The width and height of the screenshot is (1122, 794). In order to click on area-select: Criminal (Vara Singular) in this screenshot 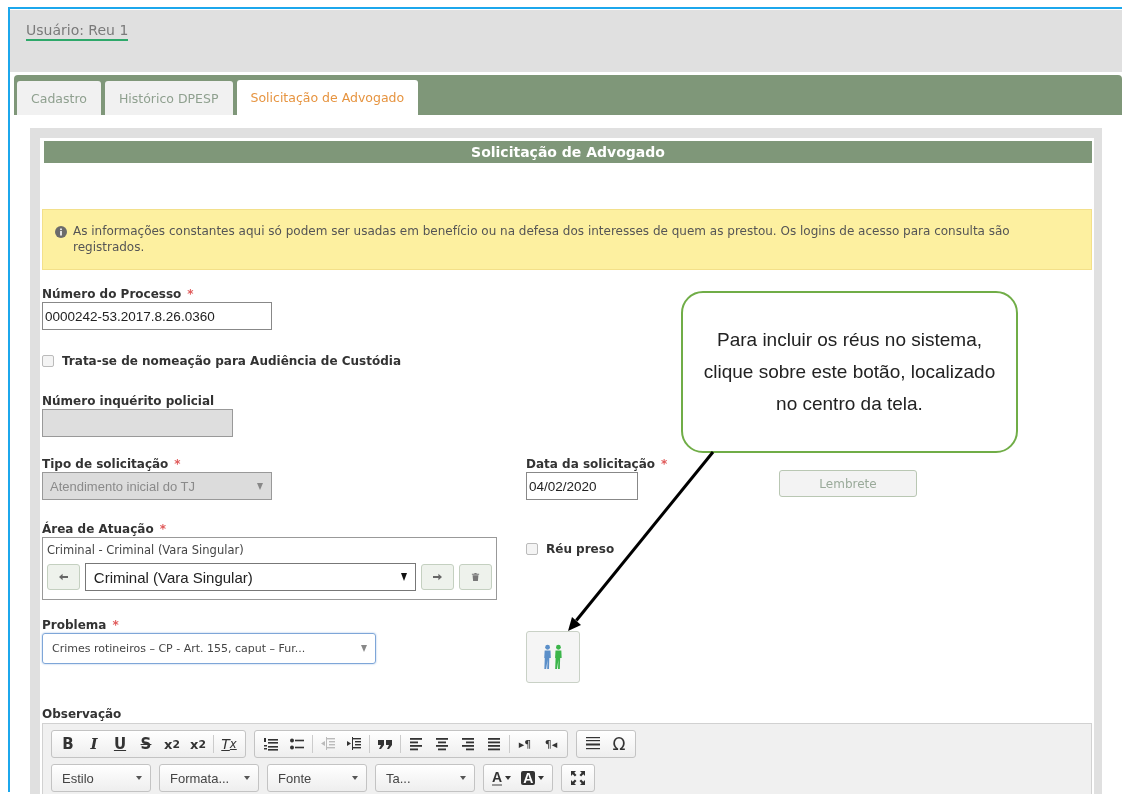, I will do `click(250, 577)`.